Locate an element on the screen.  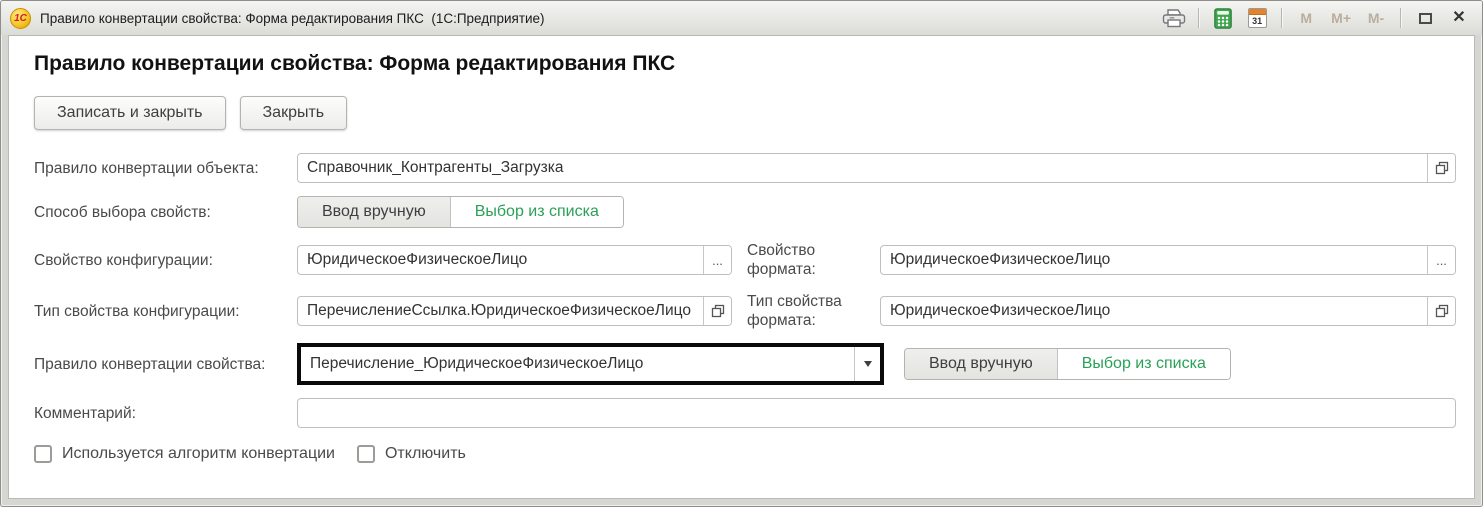
close-icon: ✕ is located at coordinates (1459, 17).